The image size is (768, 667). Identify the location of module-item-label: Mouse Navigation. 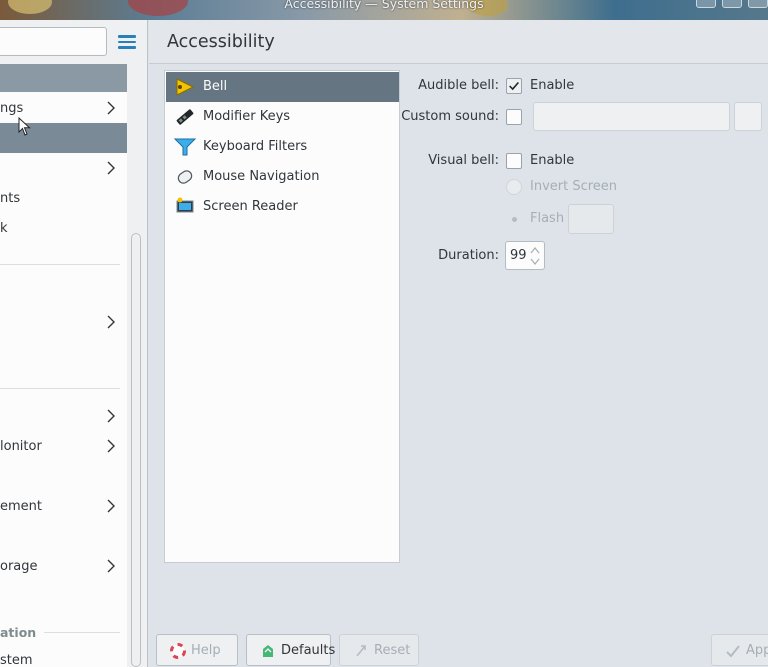
(261, 176).